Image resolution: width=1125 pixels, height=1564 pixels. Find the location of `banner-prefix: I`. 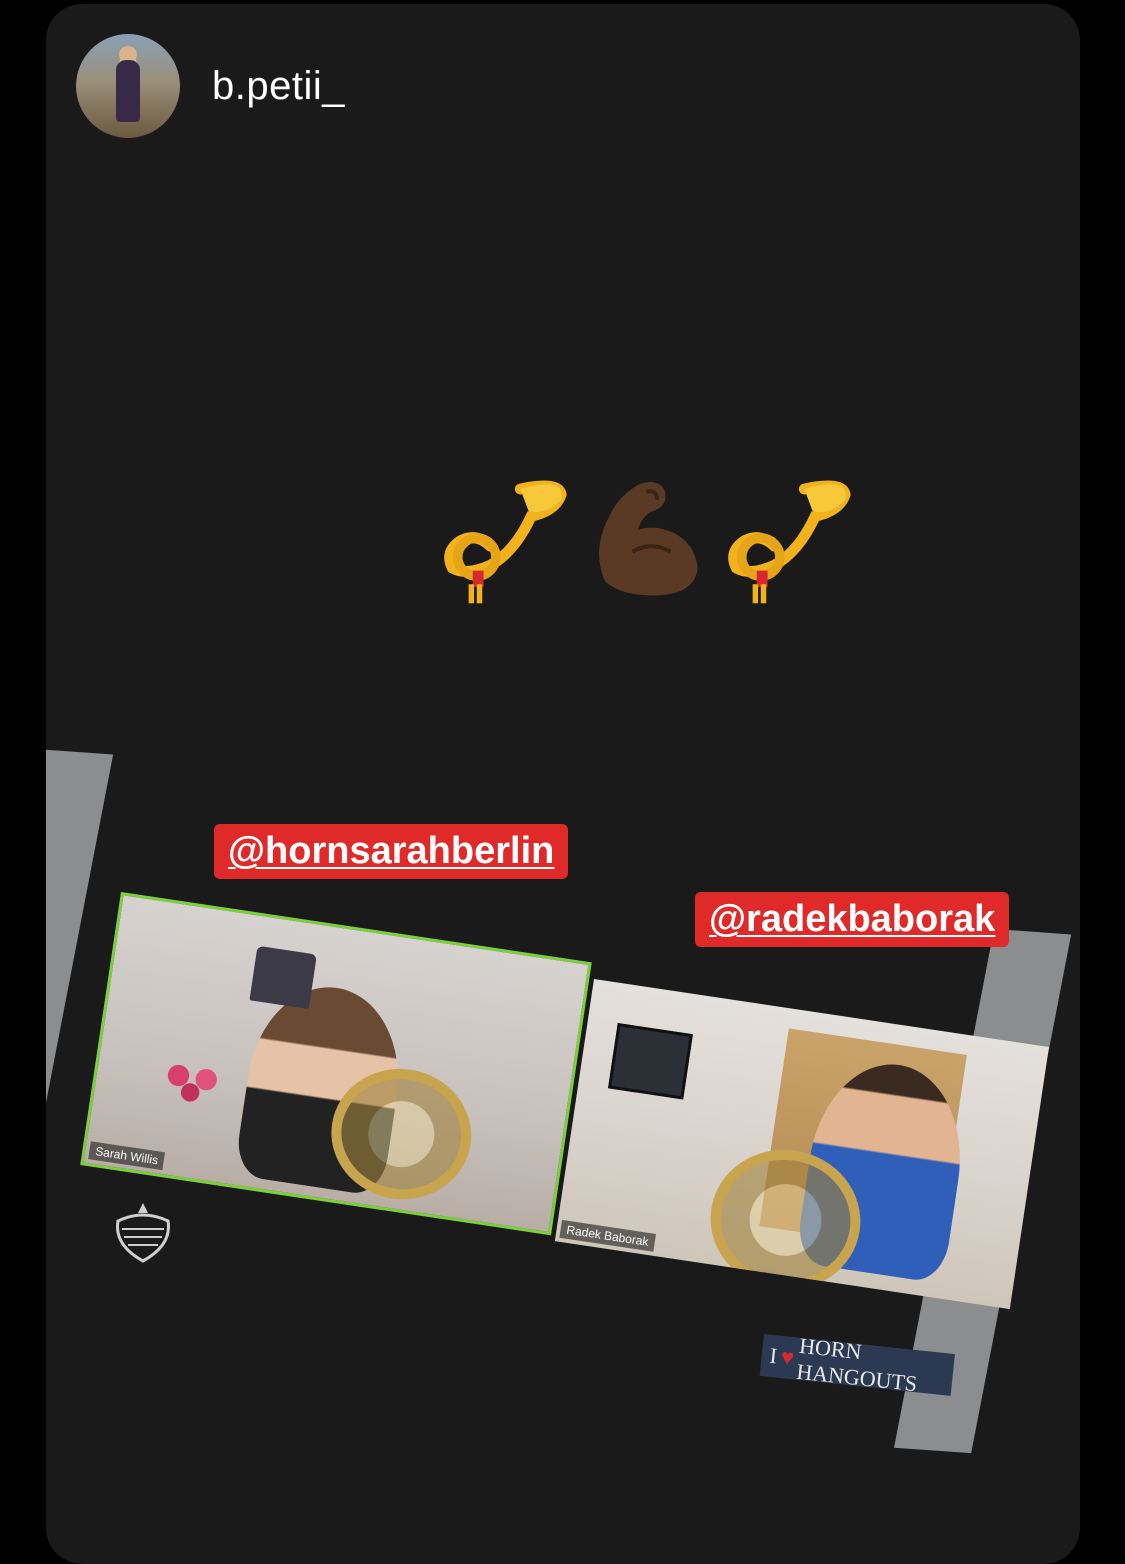

banner-prefix: I is located at coordinates (773, 1355).